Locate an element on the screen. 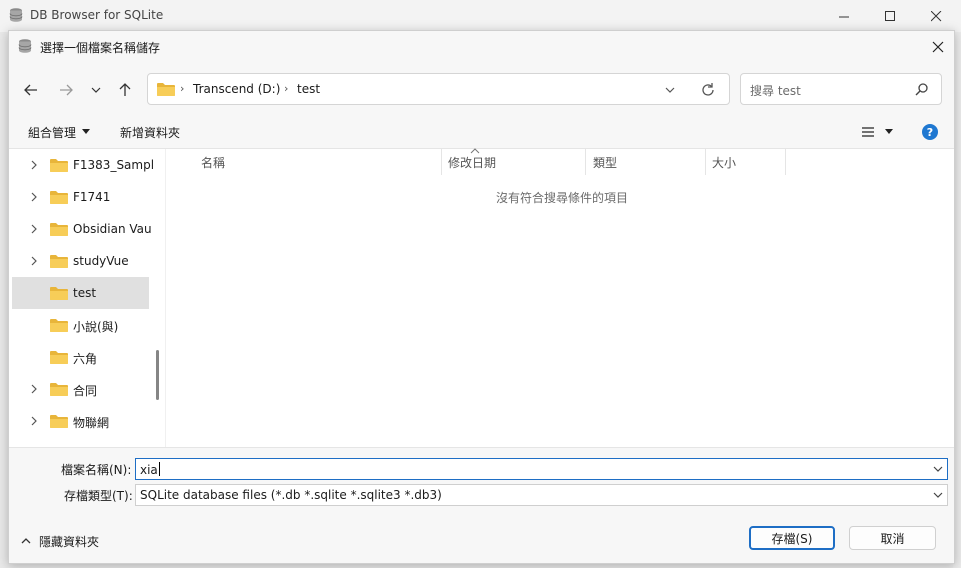  file-name-label: 檔案名稱(N): is located at coordinates (96, 470).